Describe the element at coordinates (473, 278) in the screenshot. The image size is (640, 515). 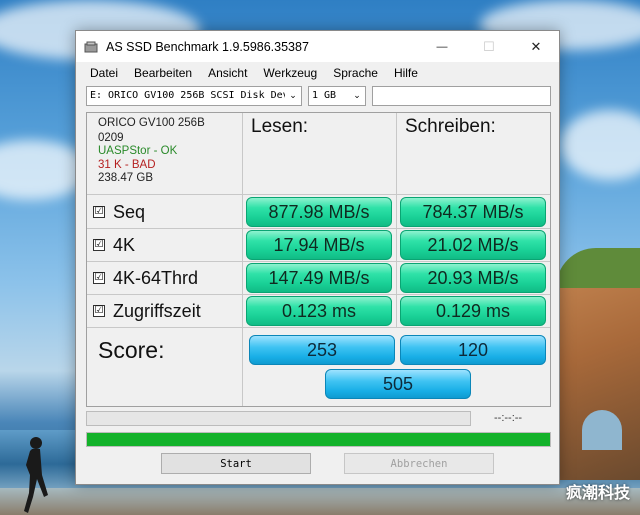
I see `4k64-write-value: 20.93 MB/s` at that location.